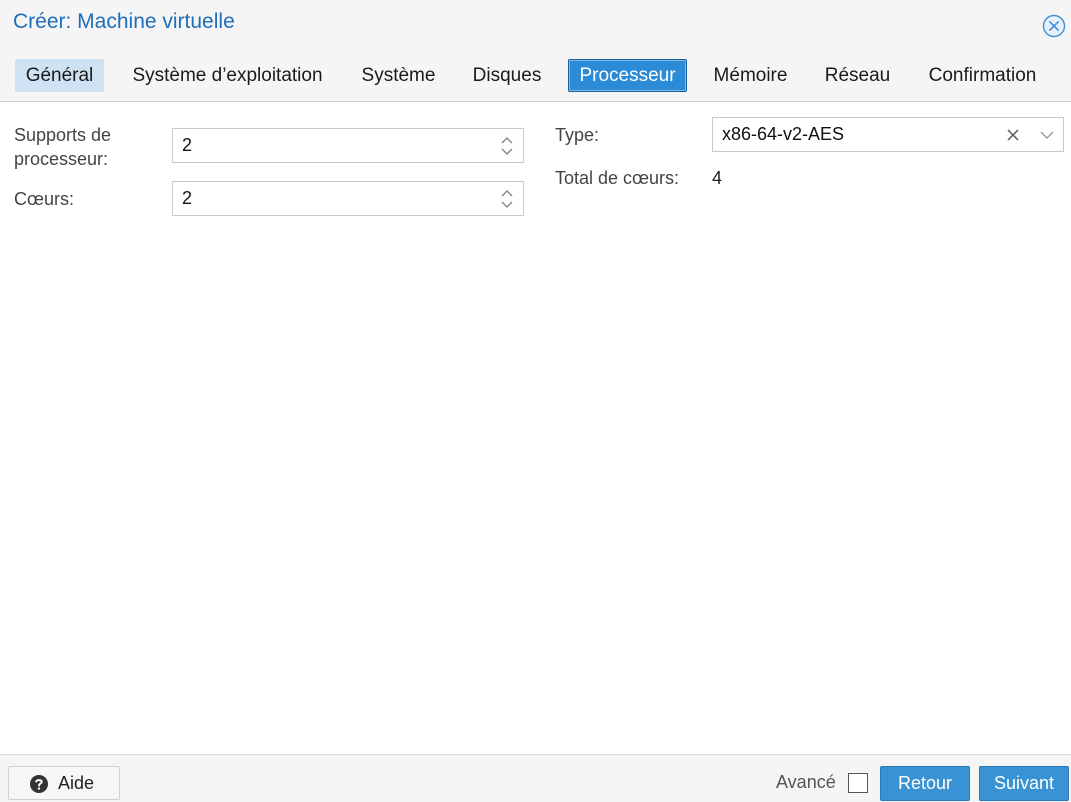  What do you see at coordinates (348, 198) in the screenshot?
I see `cores-spinner: 2` at bounding box center [348, 198].